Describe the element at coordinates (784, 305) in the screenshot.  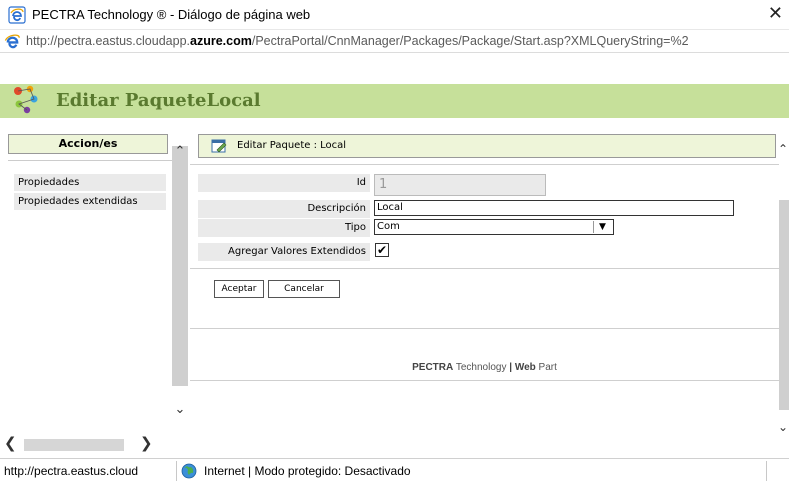
I see `right-scrollbar-track` at that location.